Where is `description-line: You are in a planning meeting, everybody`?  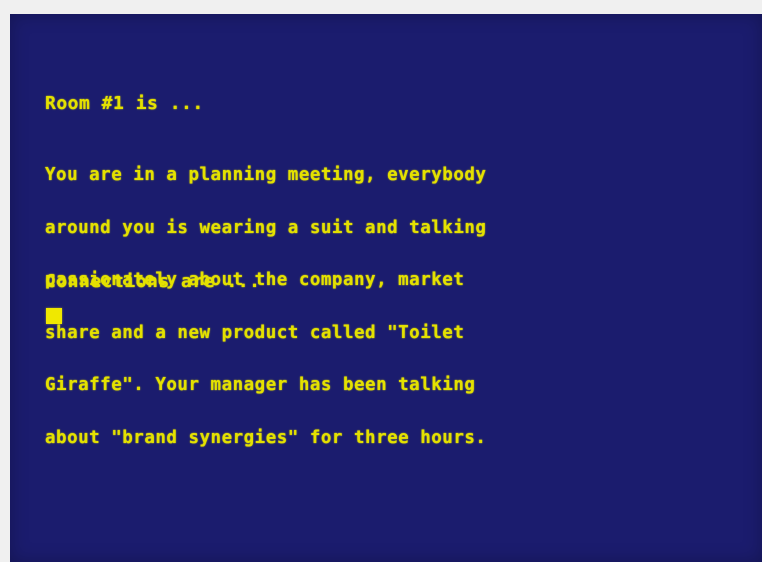
description-line: You are in a planning meeting, everybody is located at coordinates (266, 175).